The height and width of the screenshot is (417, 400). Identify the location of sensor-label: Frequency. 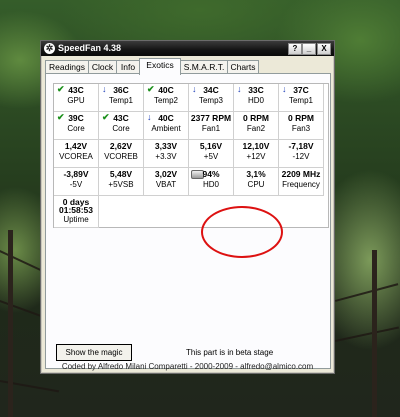
(301, 184).